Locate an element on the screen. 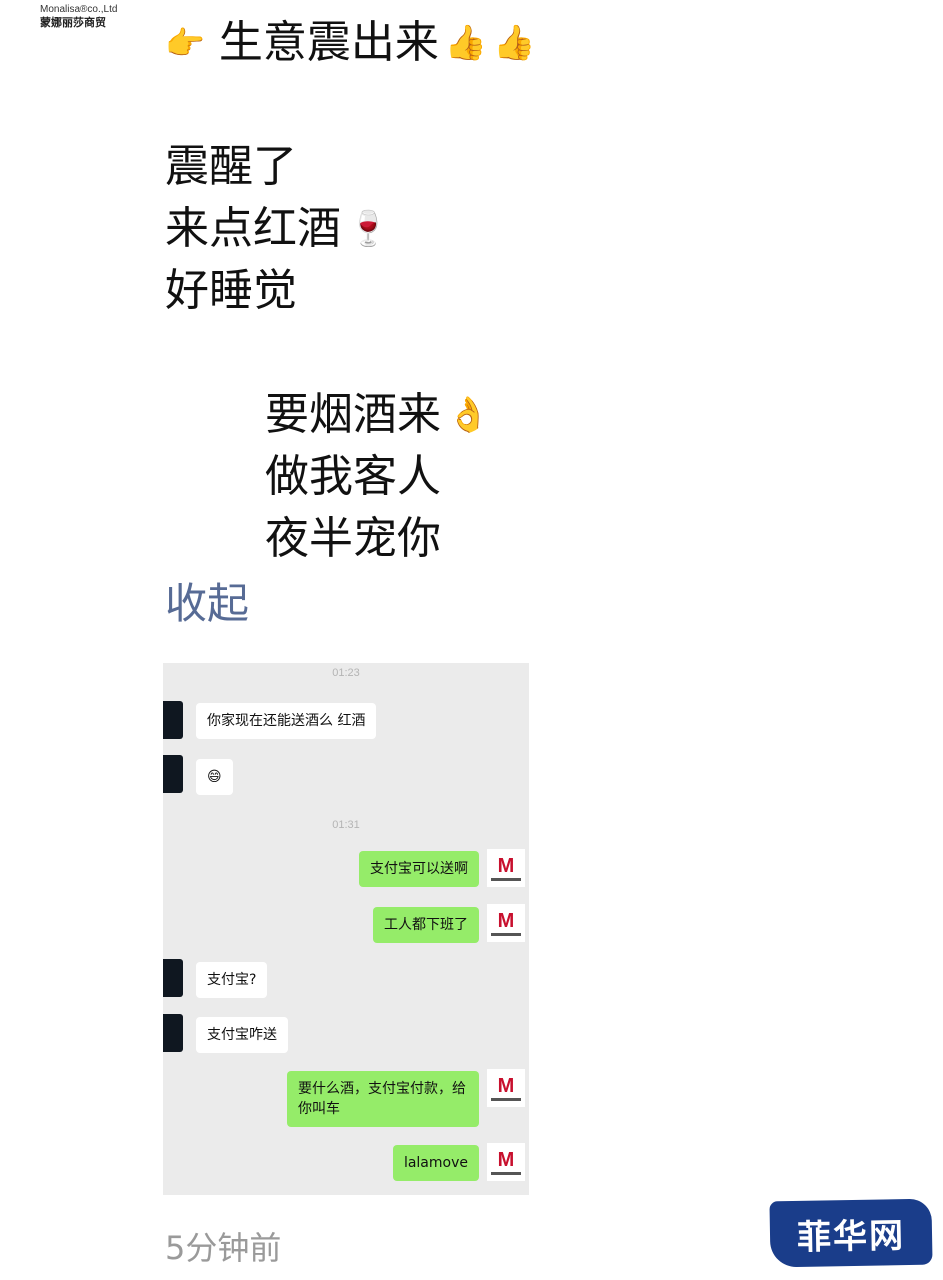  chat-timestamp: 01:31 is located at coordinates (346, 825).